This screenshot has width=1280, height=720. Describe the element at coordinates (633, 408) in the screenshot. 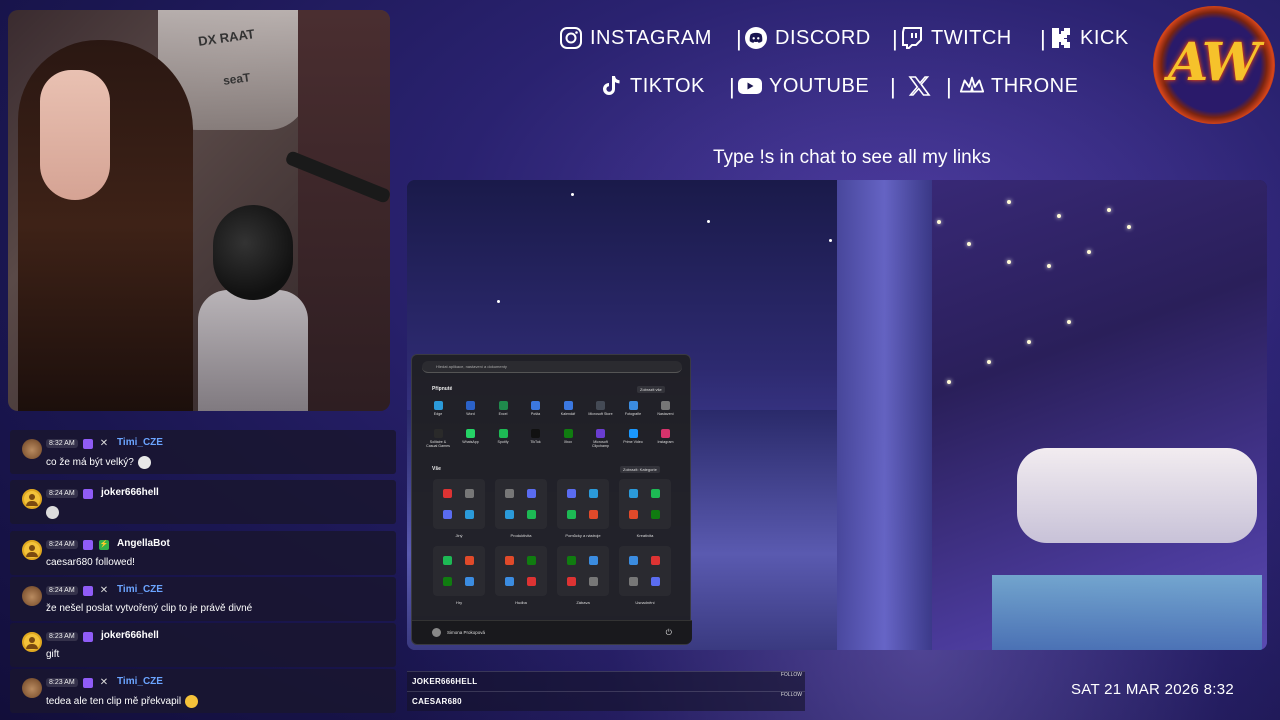

I see `pinned-app: Fotografie` at that location.